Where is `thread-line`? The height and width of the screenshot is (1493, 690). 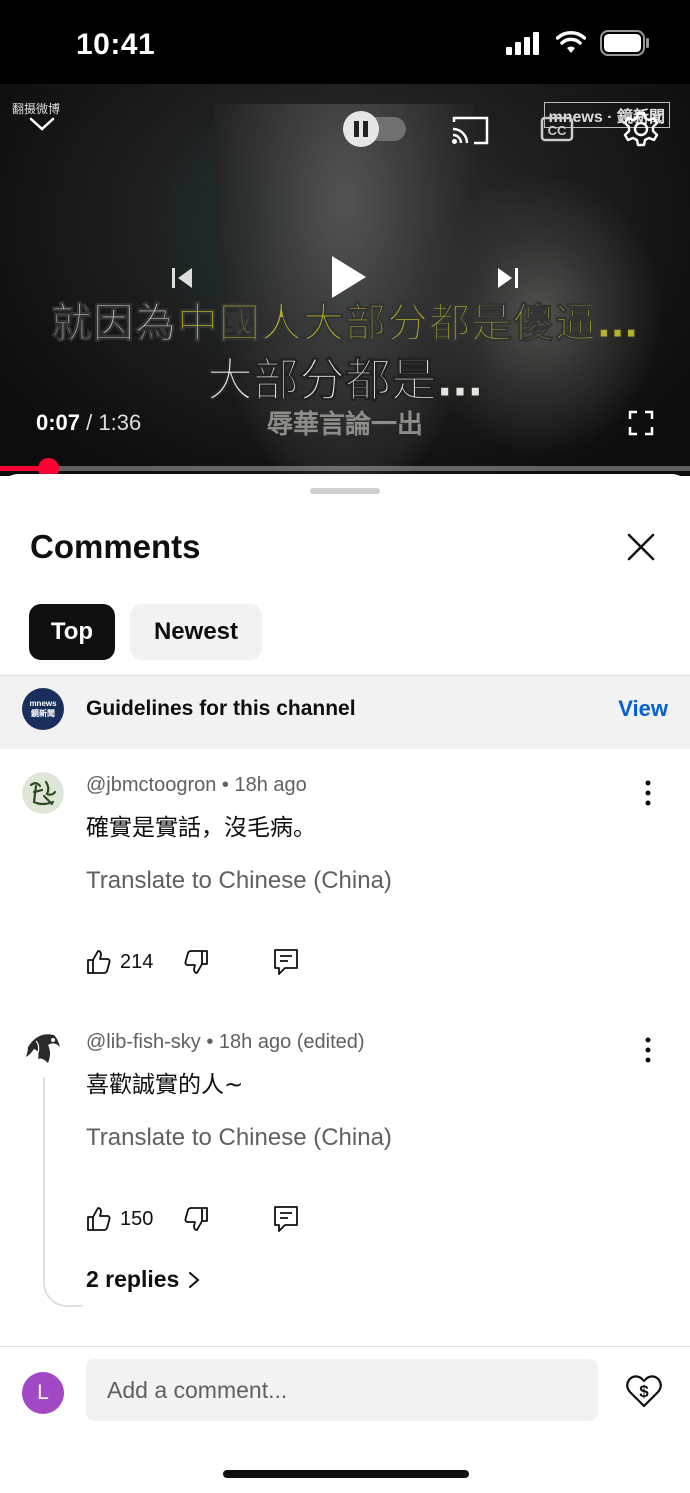 thread-line is located at coordinates (63, 1192).